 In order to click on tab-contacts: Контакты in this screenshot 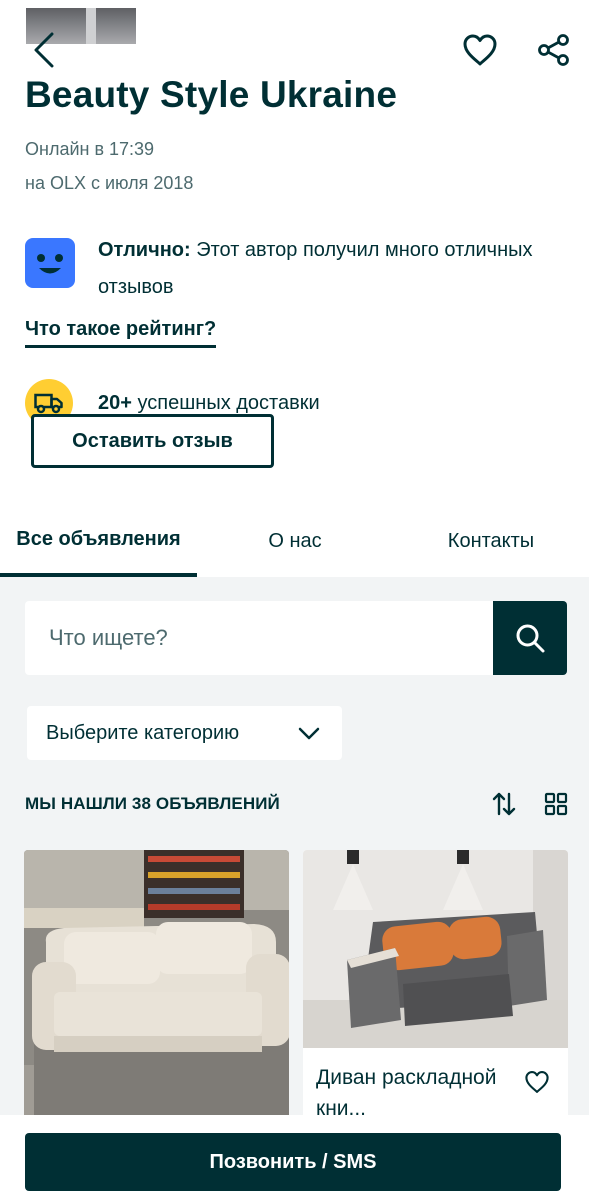, I will do `click(491, 541)`.